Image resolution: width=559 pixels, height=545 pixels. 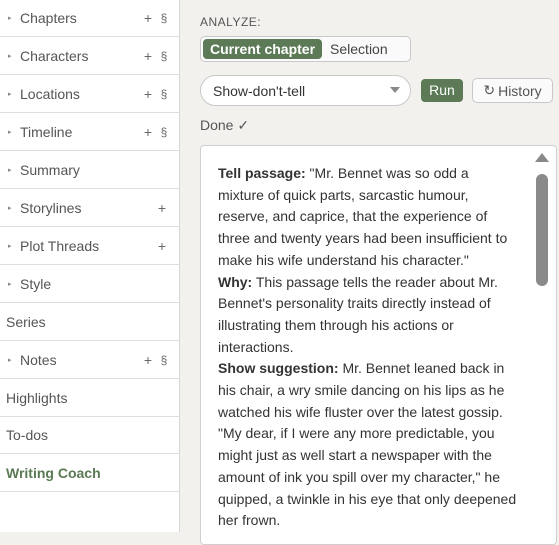 What do you see at coordinates (46, 131) in the screenshot?
I see `sidebar-item-label: Timeline` at bounding box center [46, 131].